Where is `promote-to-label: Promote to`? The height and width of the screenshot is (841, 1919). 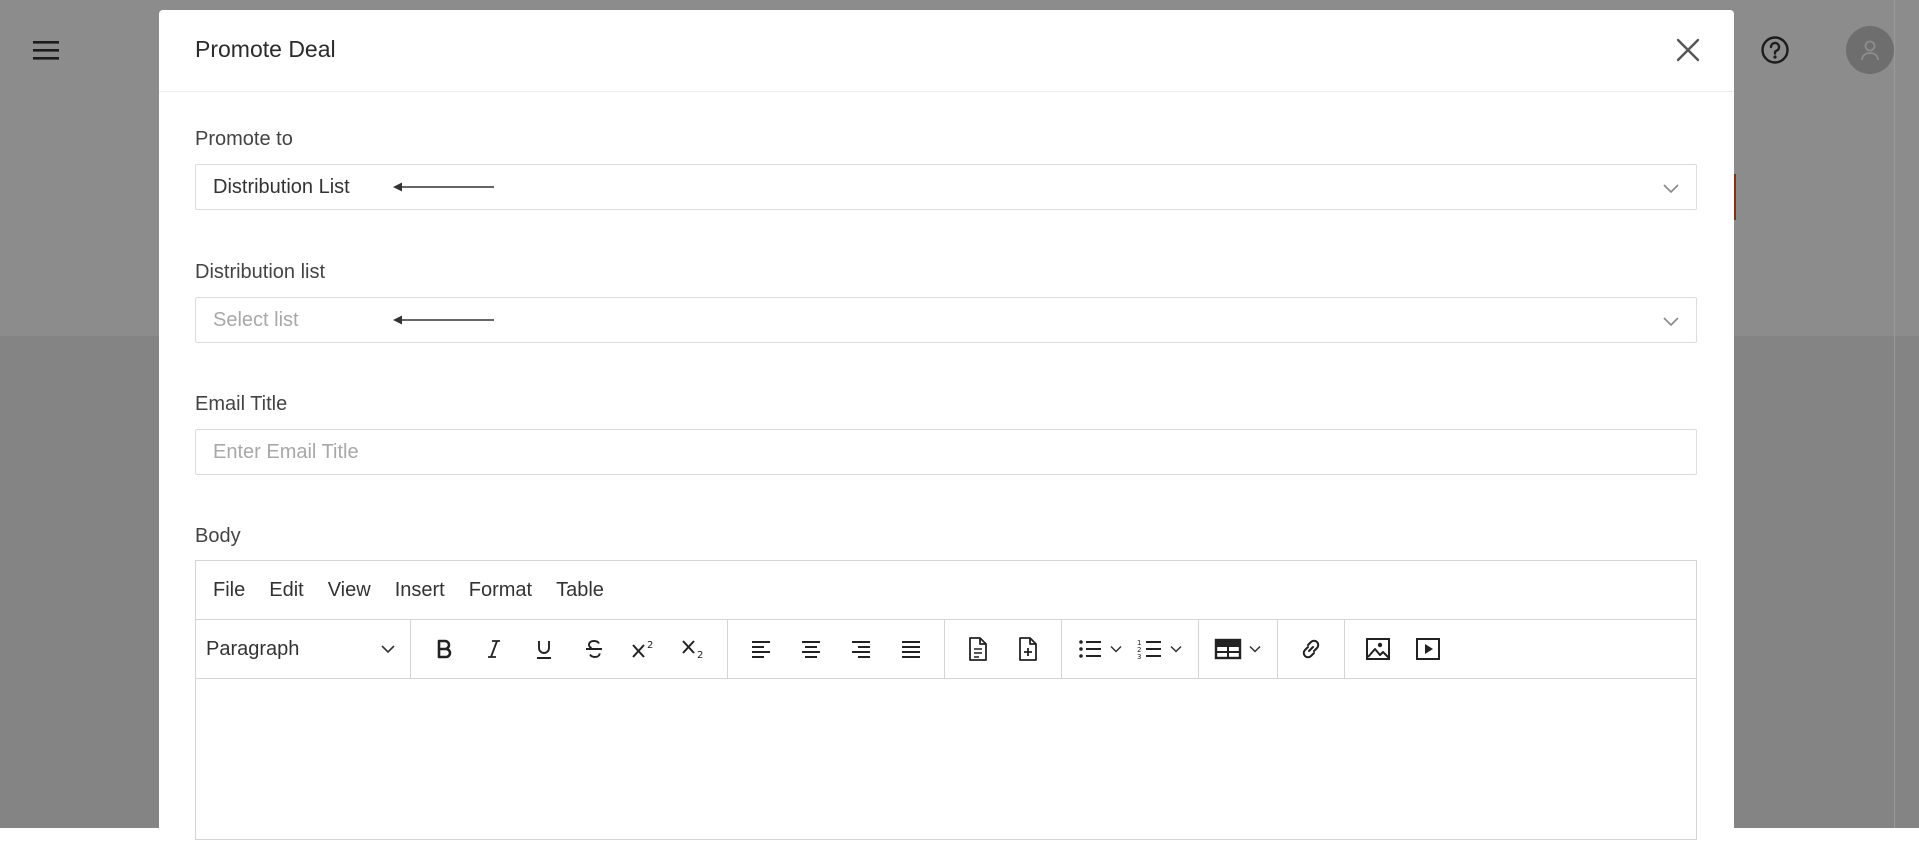
promote-to-label: Promote to is located at coordinates (244, 139).